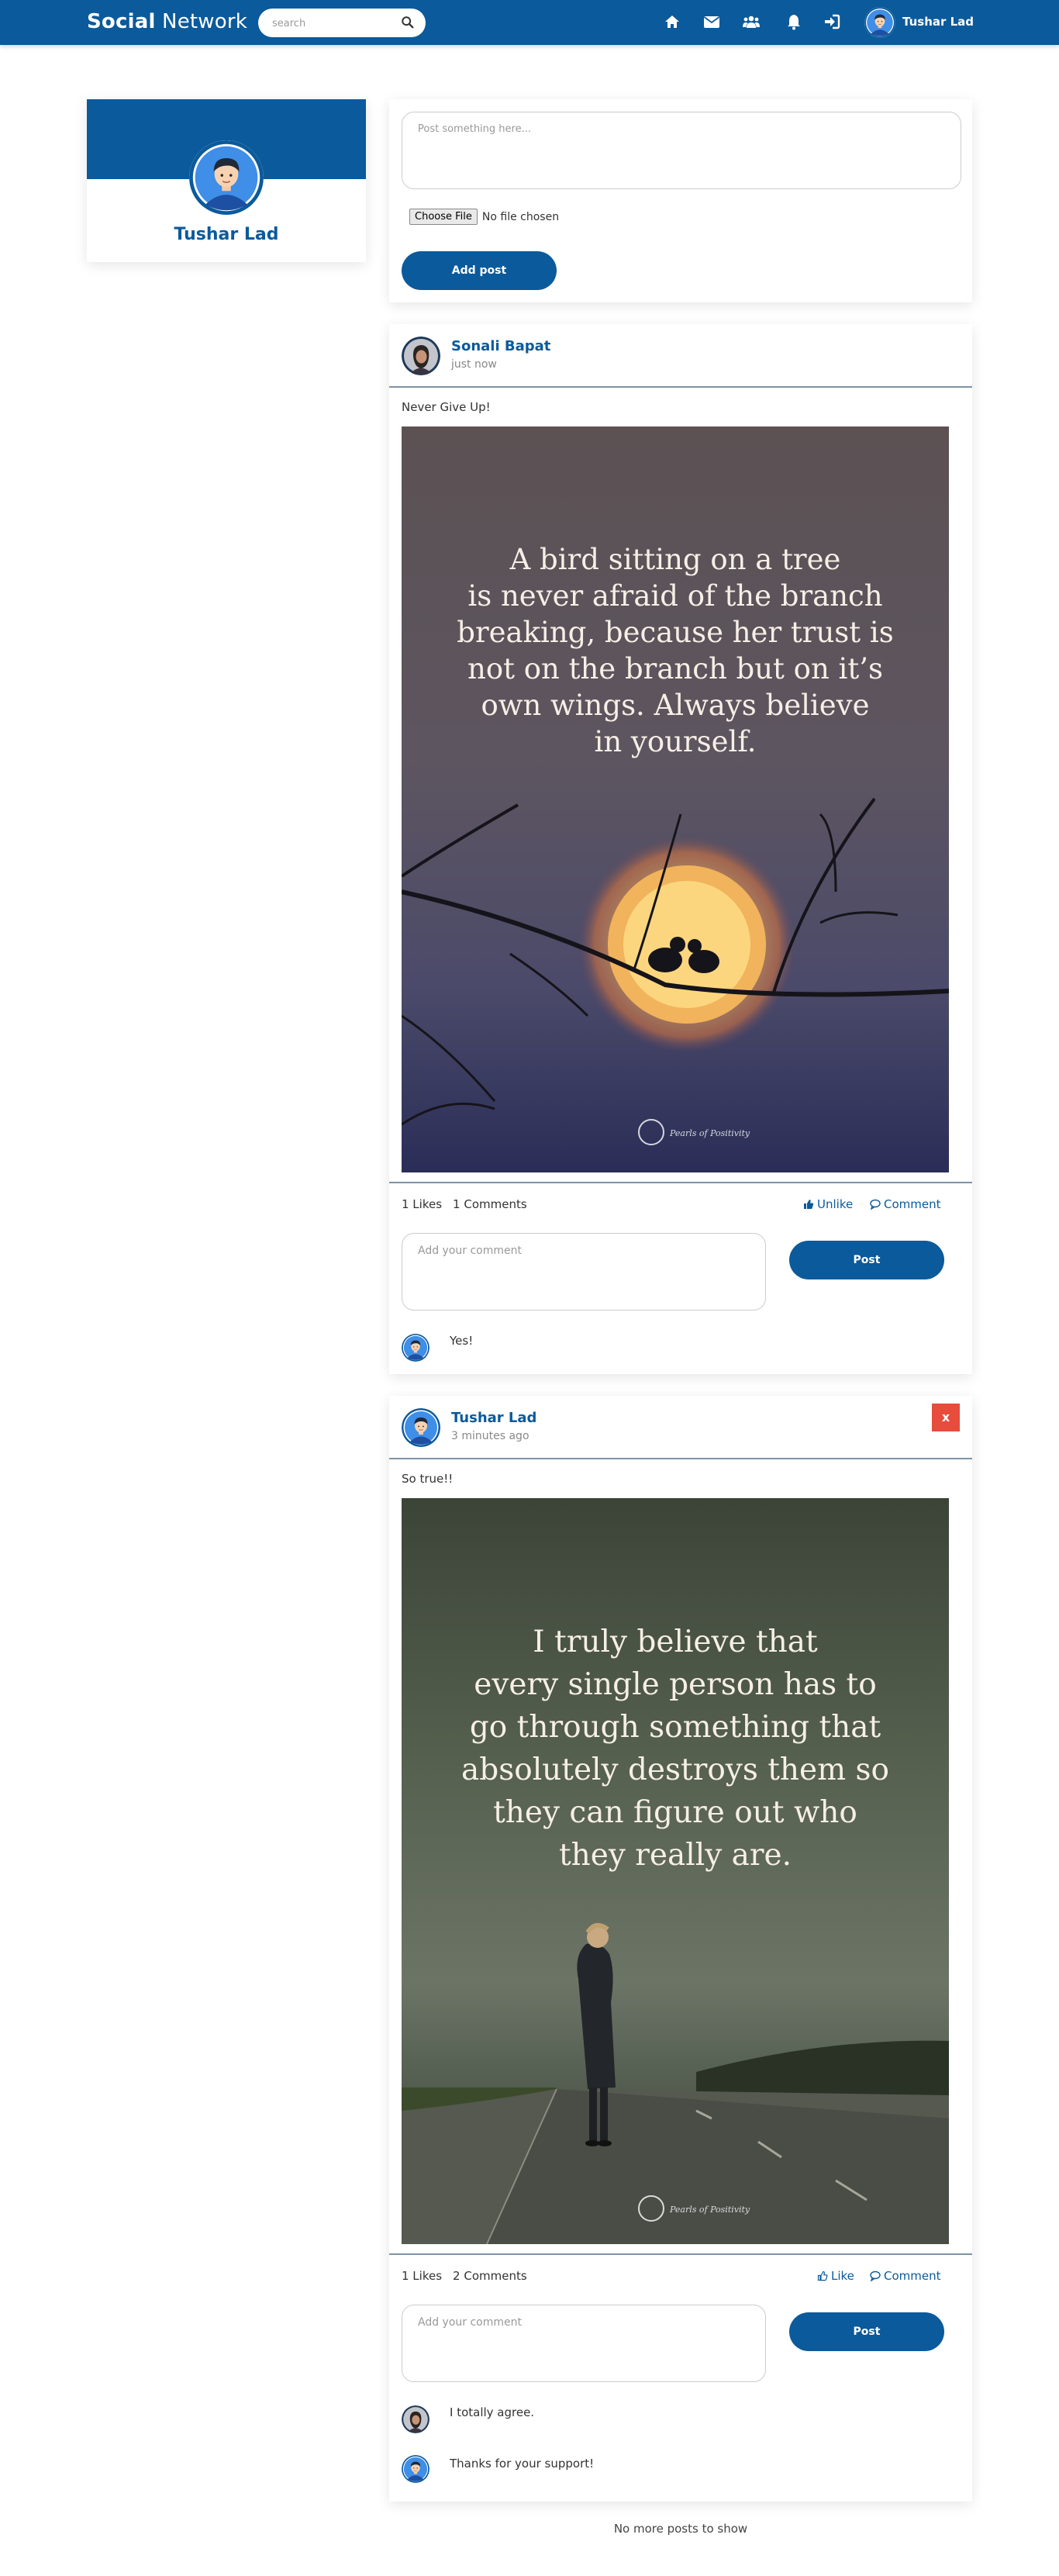  What do you see at coordinates (835, 1204) in the screenshot?
I see `unlike-label: Unlike` at bounding box center [835, 1204].